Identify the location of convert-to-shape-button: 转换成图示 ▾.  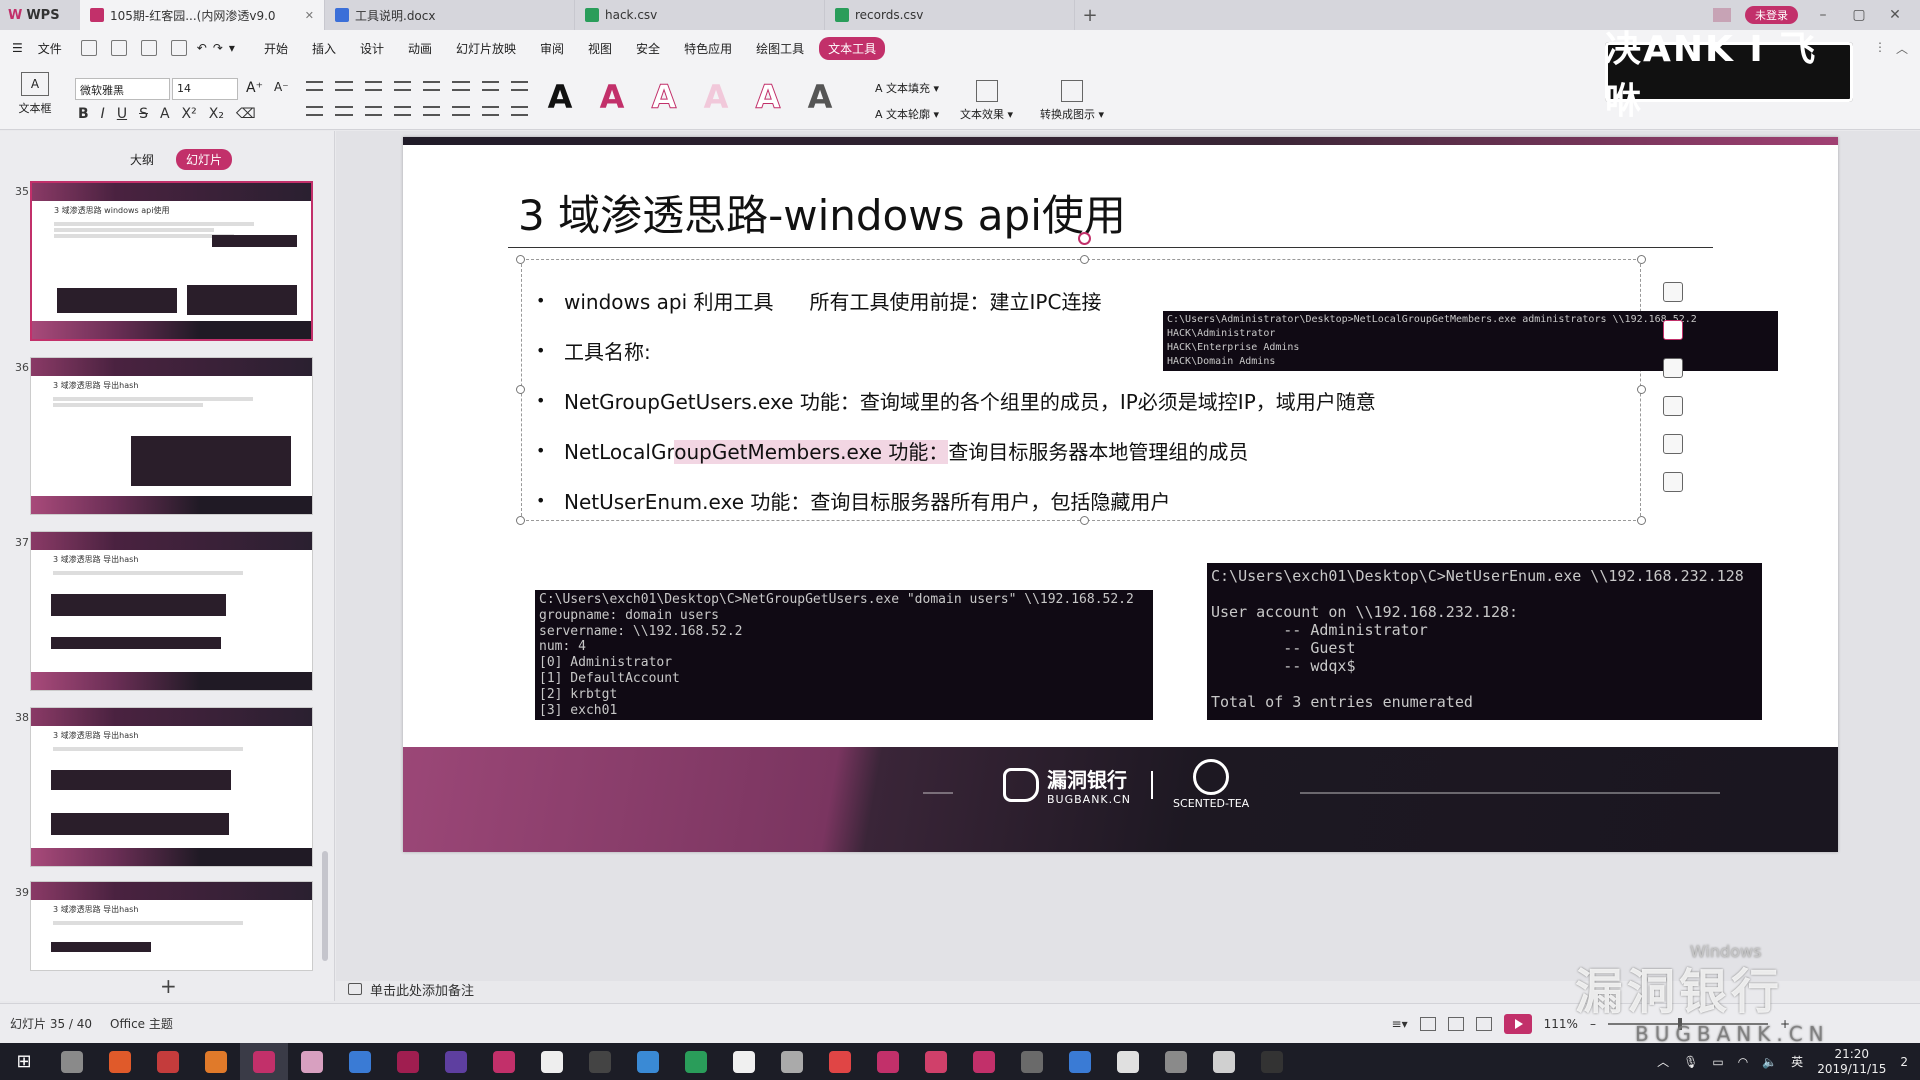
(1072, 101).